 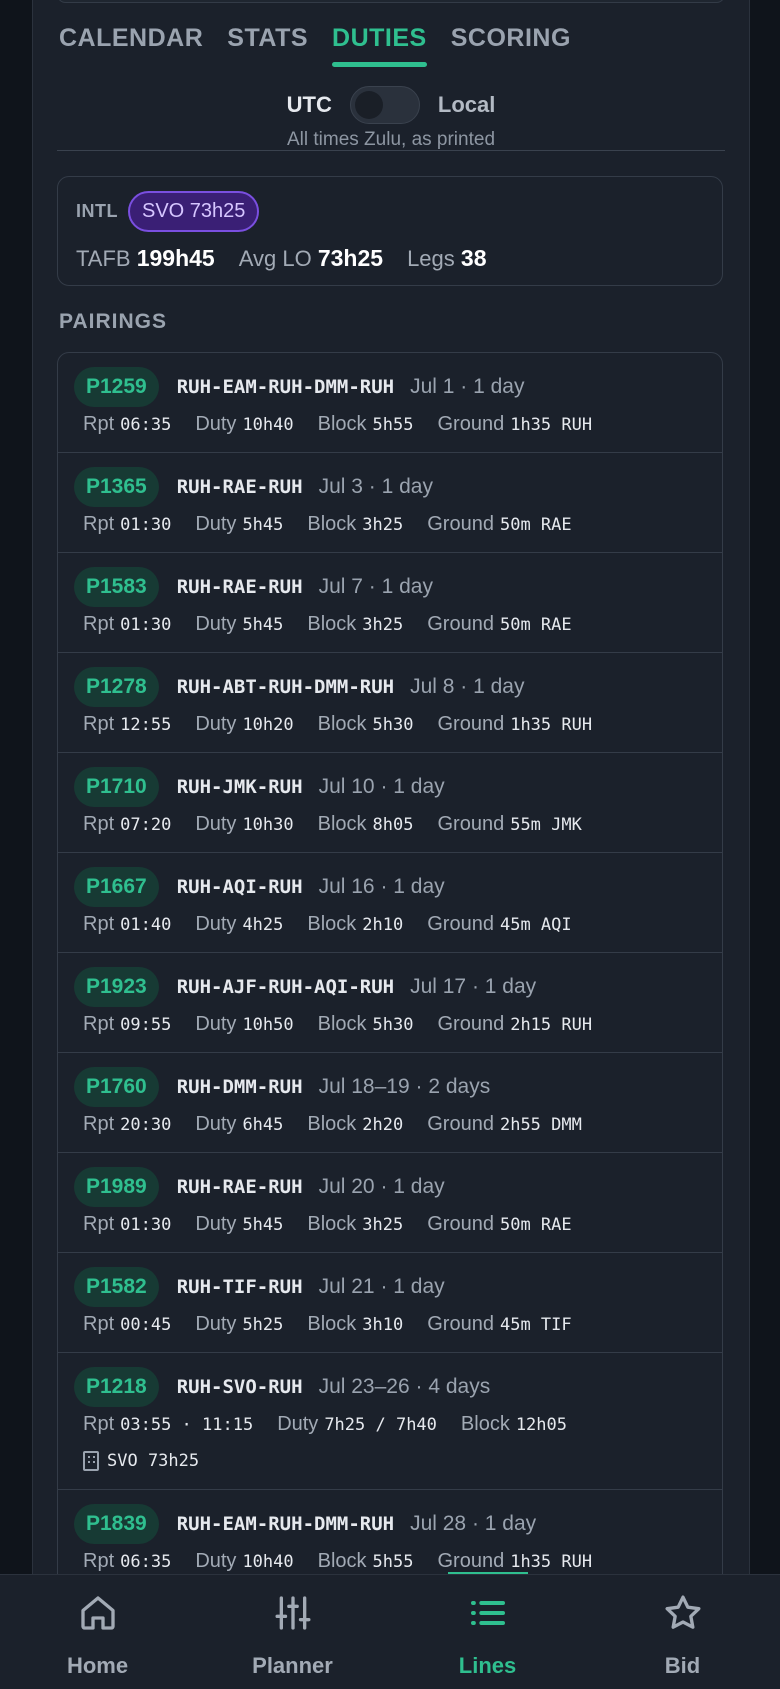 What do you see at coordinates (131, 45) in the screenshot?
I see `tab-calendar: CALENDAR` at bounding box center [131, 45].